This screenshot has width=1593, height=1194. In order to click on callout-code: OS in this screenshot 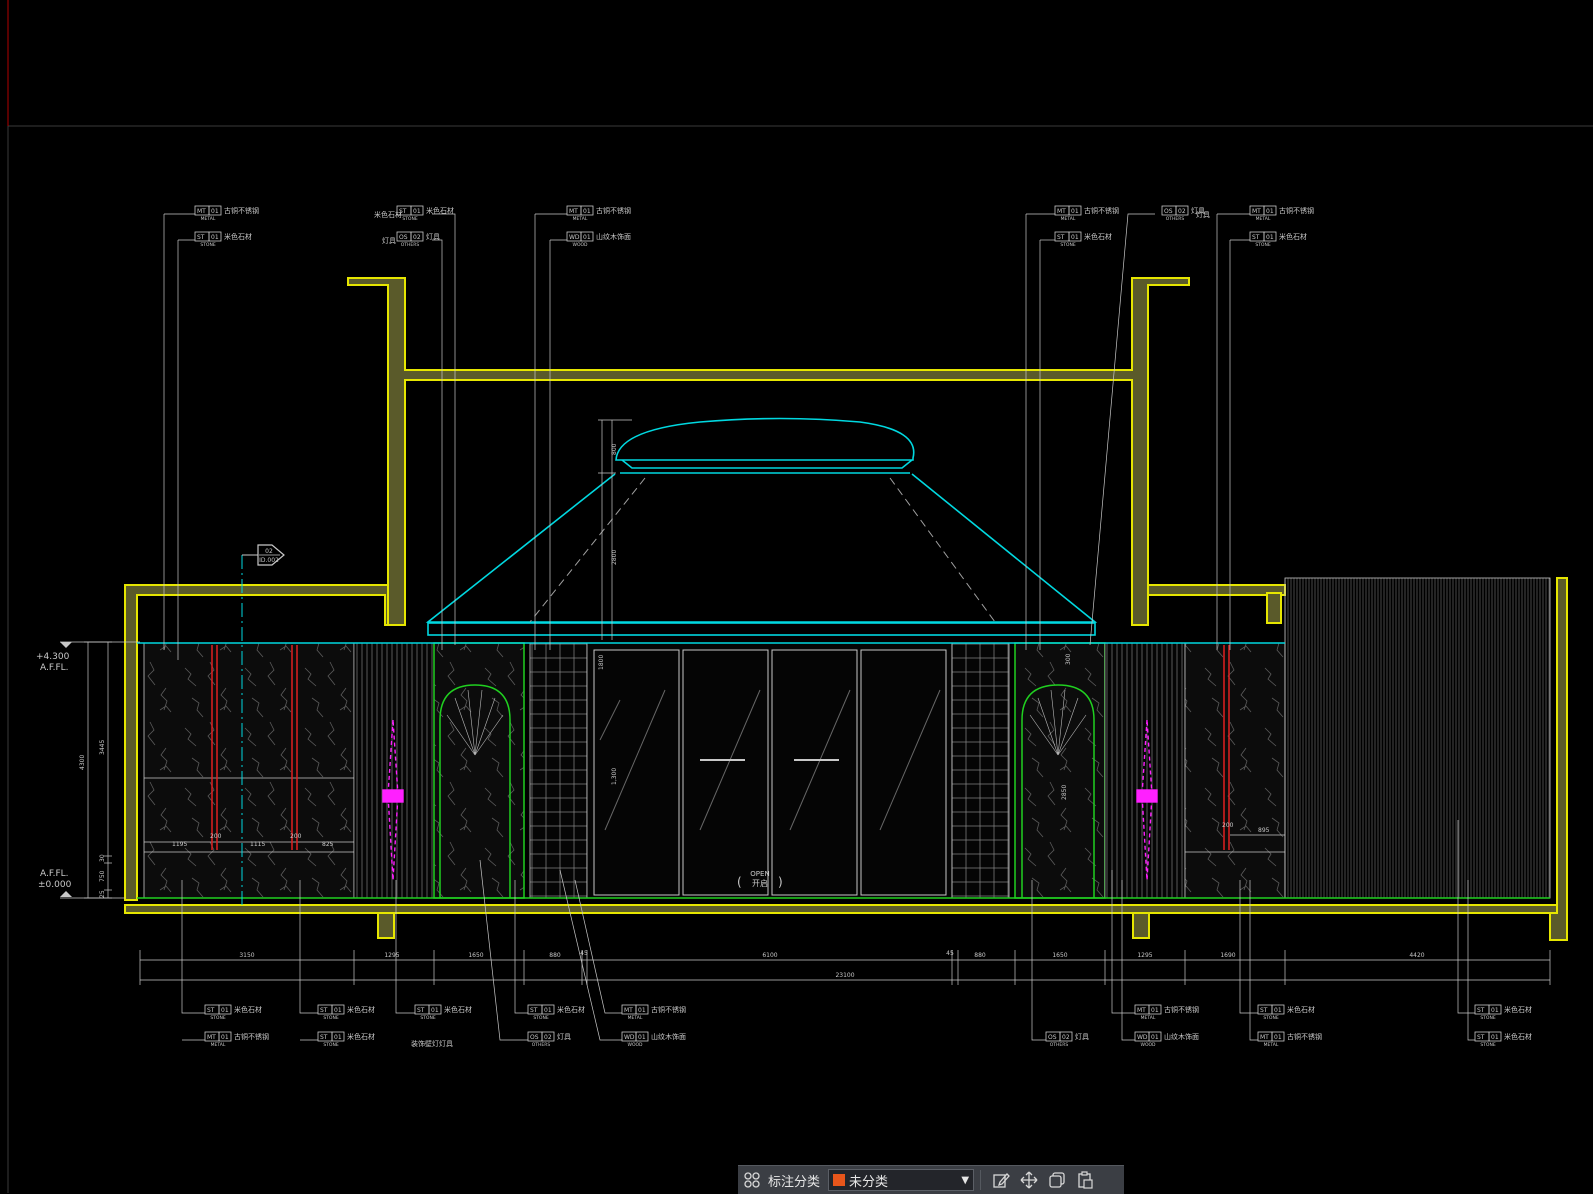, I will do `click(1168, 211)`.